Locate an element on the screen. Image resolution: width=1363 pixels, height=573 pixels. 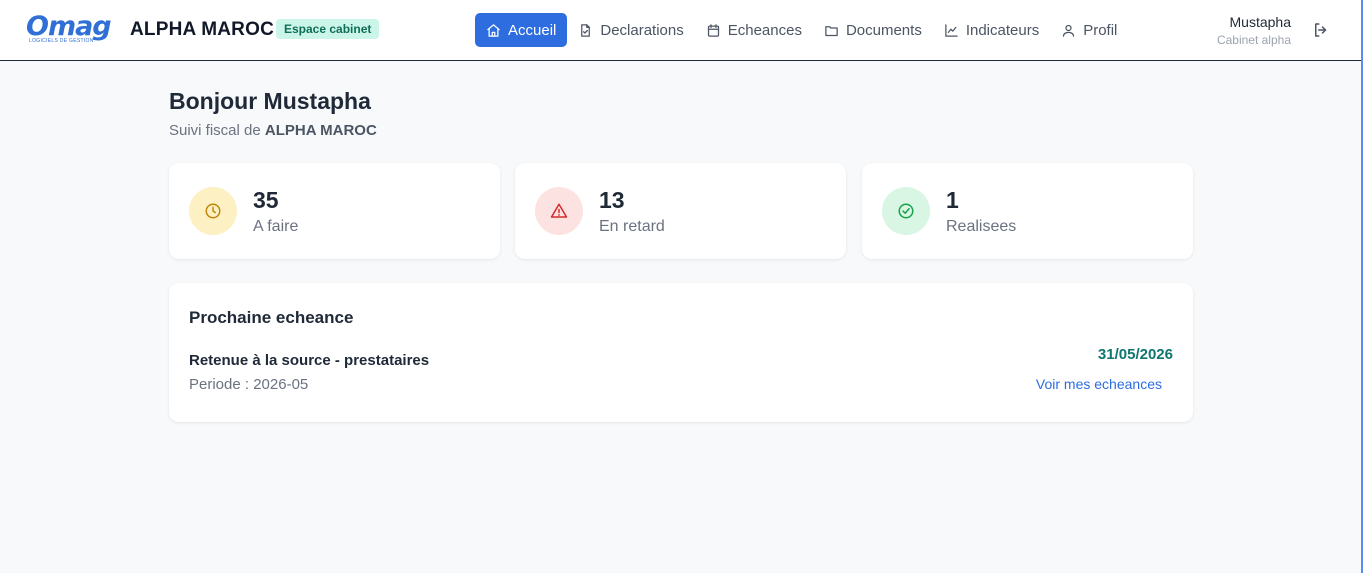
nav-label: Profil is located at coordinates (1100, 30).